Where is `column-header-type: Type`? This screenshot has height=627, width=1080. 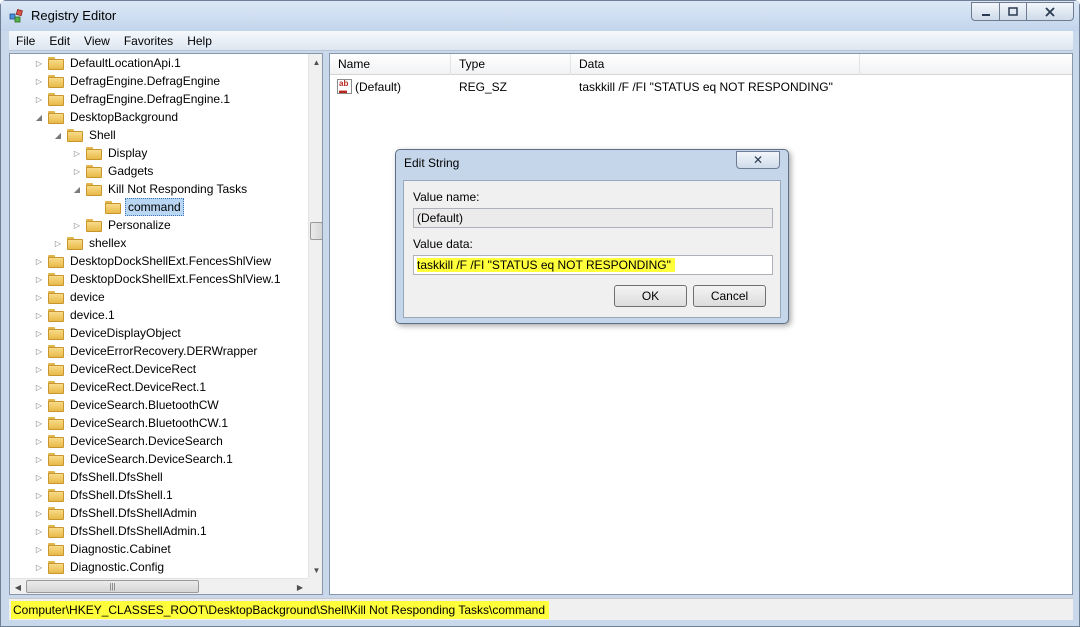
column-header-type: Type is located at coordinates (511, 64).